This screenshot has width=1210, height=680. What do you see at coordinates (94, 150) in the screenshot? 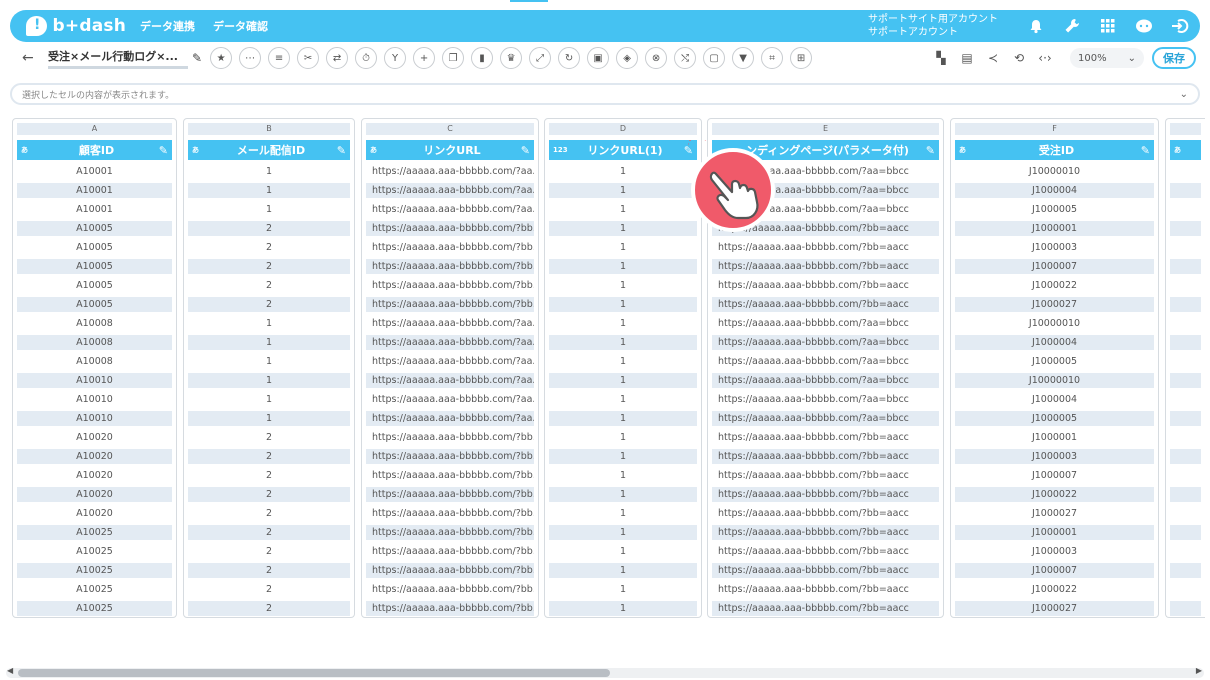
I see `column-header: あ 顧客ID ✎` at bounding box center [94, 150].